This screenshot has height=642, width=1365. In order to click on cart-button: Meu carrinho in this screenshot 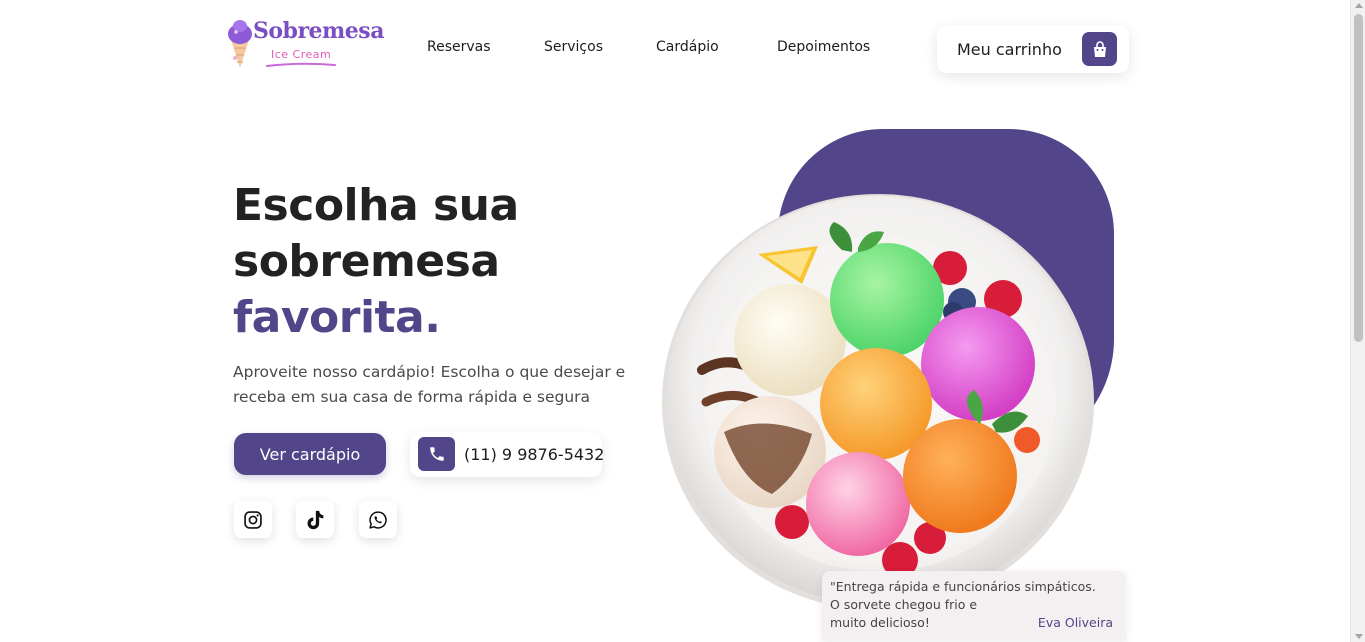, I will do `click(1033, 49)`.